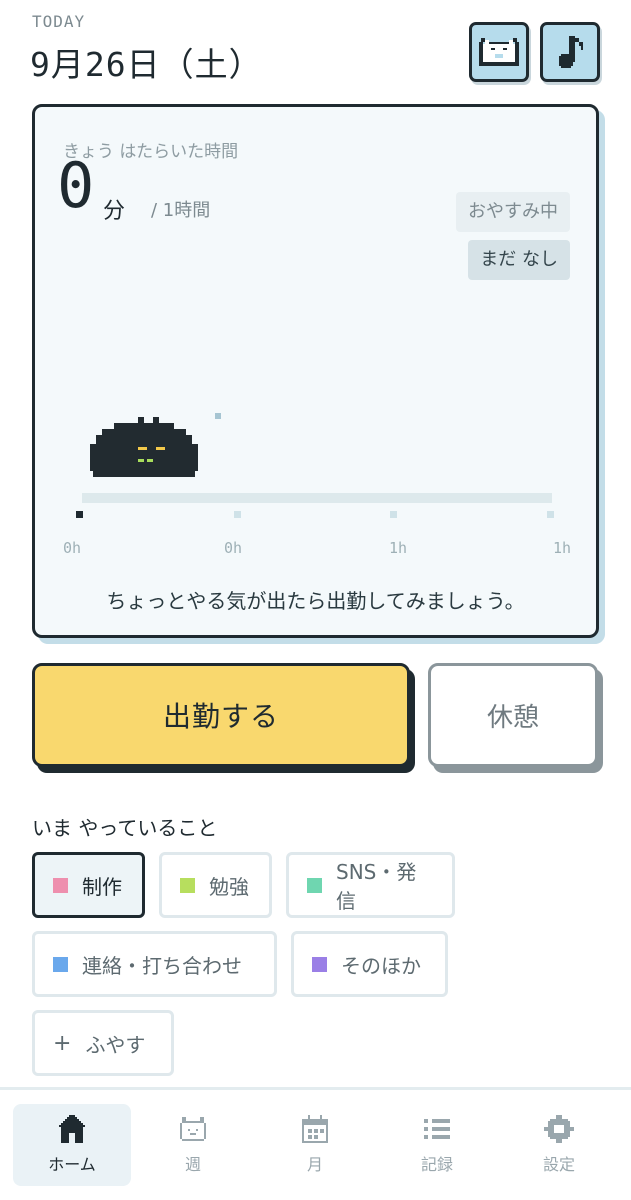  I want to click on week-cat-icon, so click(193, 1129).